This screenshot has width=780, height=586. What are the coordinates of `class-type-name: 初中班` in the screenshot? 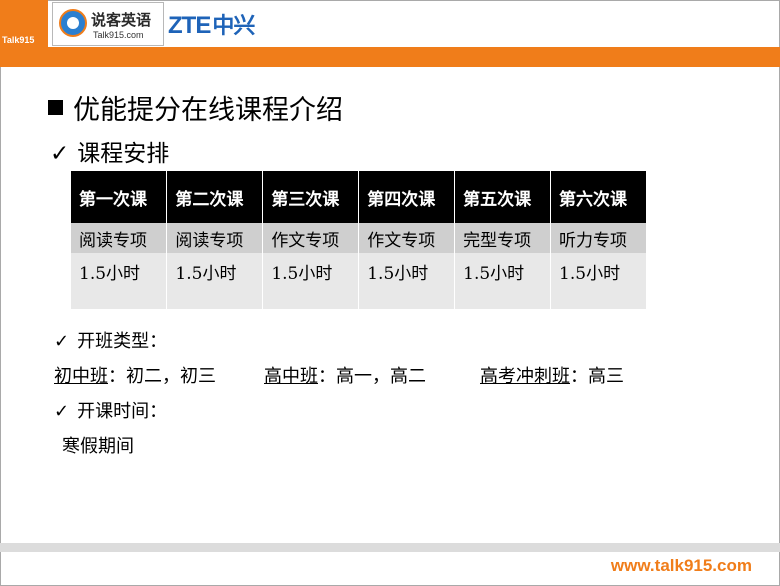 It's located at (81, 376).